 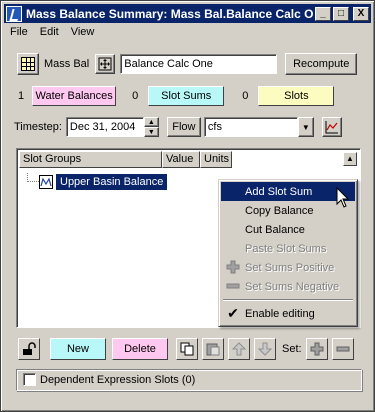 What do you see at coordinates (233, 313) in the screenshot?
I see `check-icon: ✔` at bounding box center [233, 313].